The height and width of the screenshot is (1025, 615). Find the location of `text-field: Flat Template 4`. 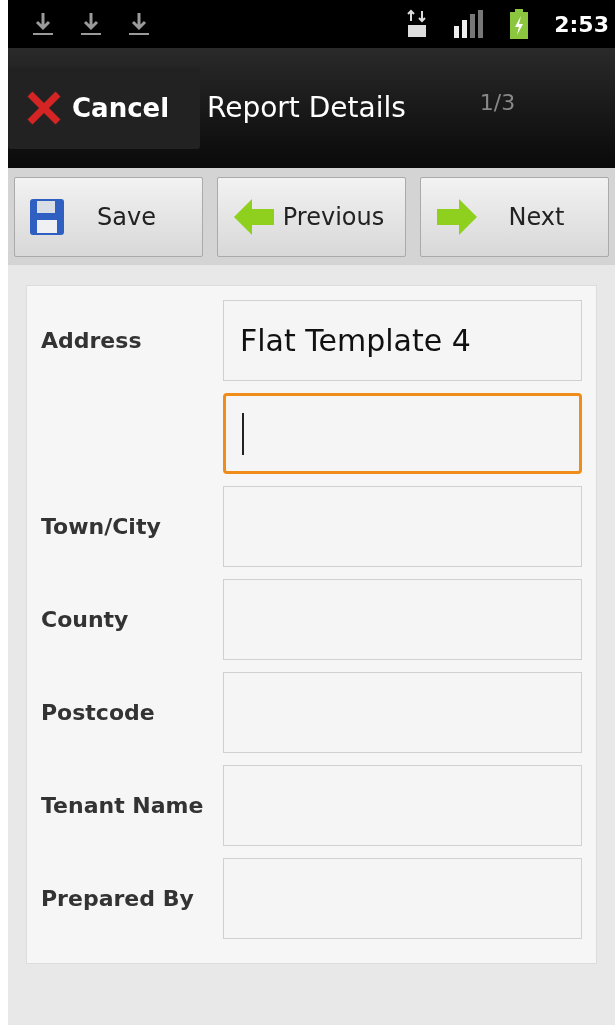

text-field: Flat Template 4 is located at coordinates (402, 340).